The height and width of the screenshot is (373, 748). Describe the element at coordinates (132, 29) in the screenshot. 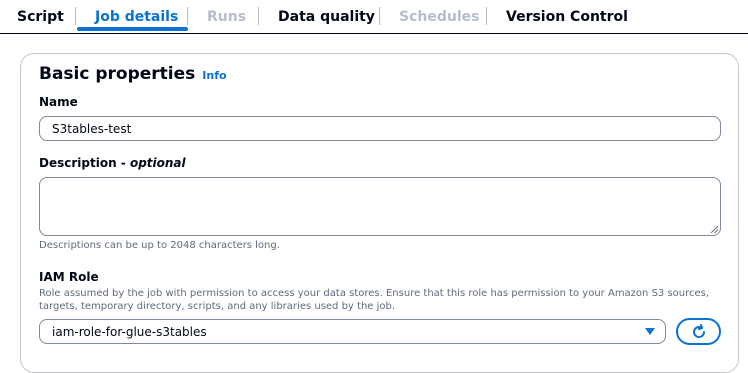

I see `active-tab-indicator` at that location.